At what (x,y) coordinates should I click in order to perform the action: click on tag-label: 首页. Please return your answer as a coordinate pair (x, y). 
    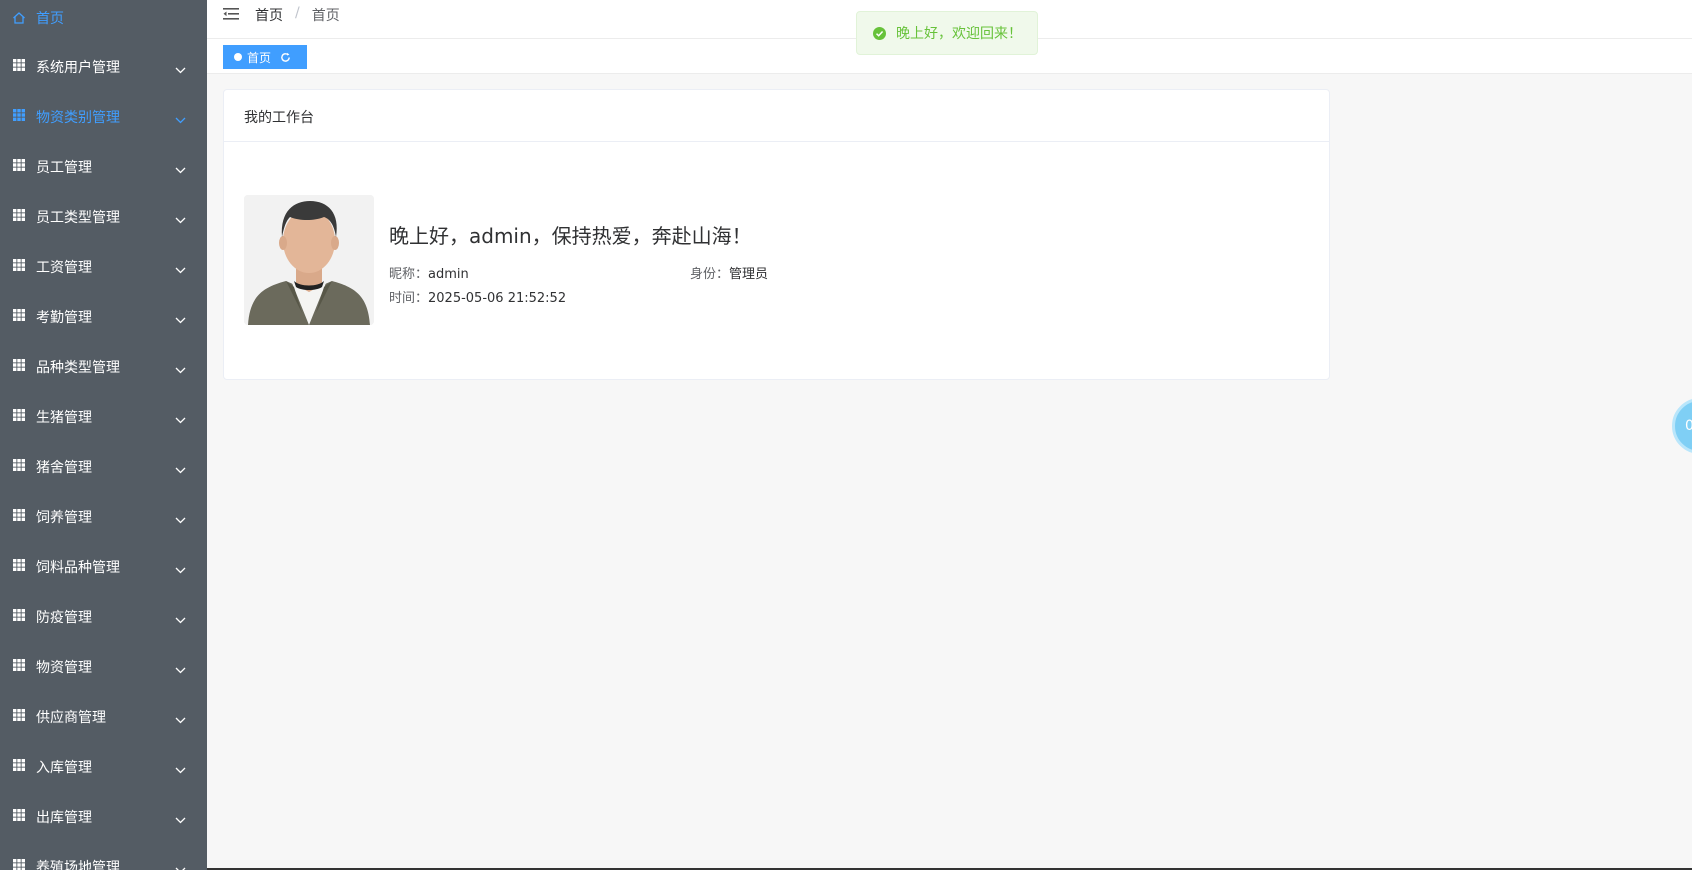
    Looking at the image, I should click on (259, 57).